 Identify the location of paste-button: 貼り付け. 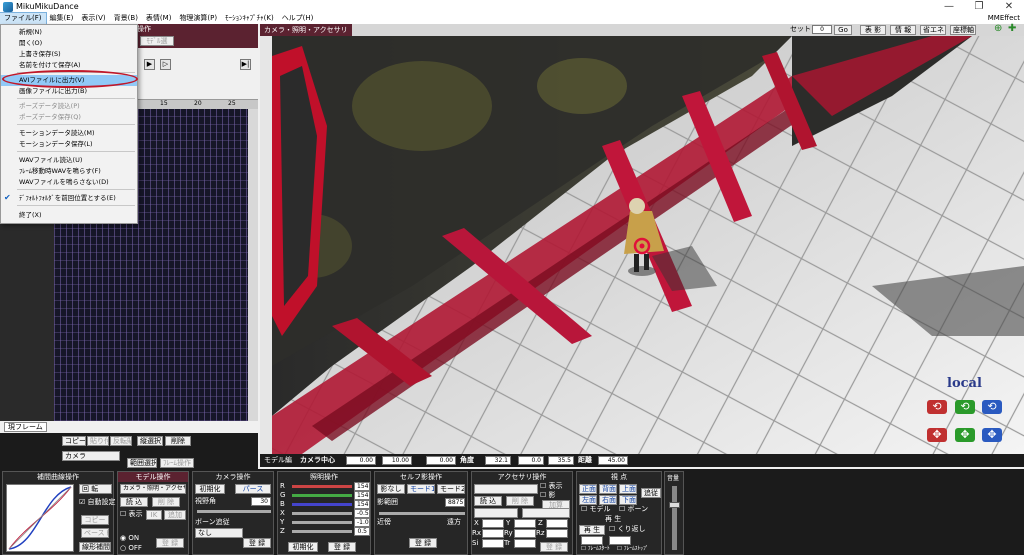
(98, 441).